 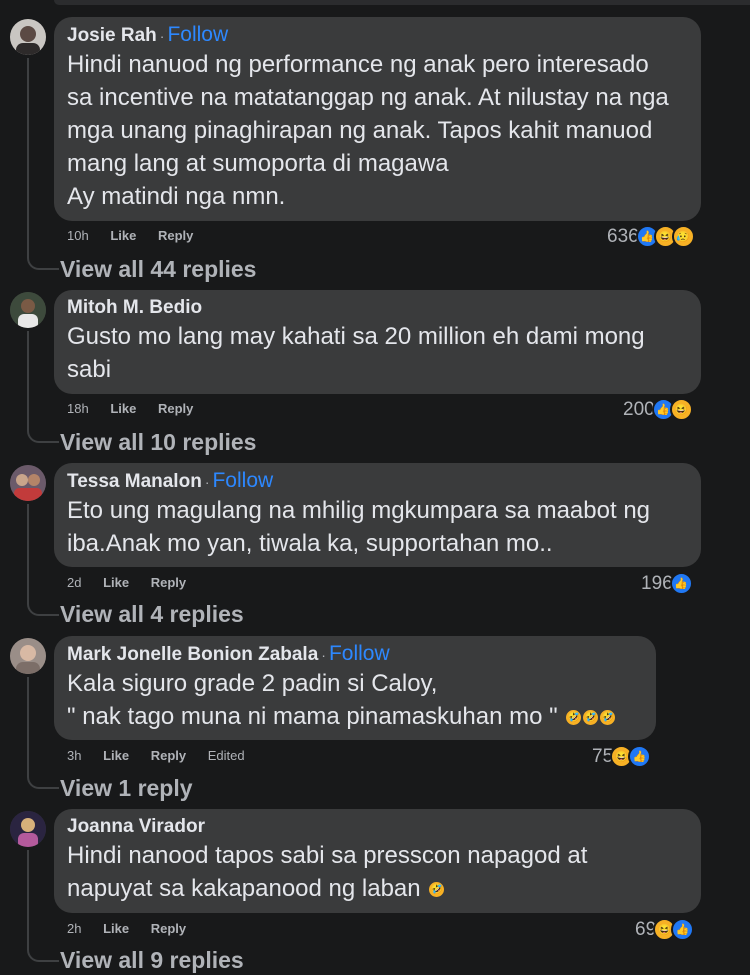 I want to click on commenter-name: Mark Jonelle Bonion Zabala, so click(x=192, y=654).